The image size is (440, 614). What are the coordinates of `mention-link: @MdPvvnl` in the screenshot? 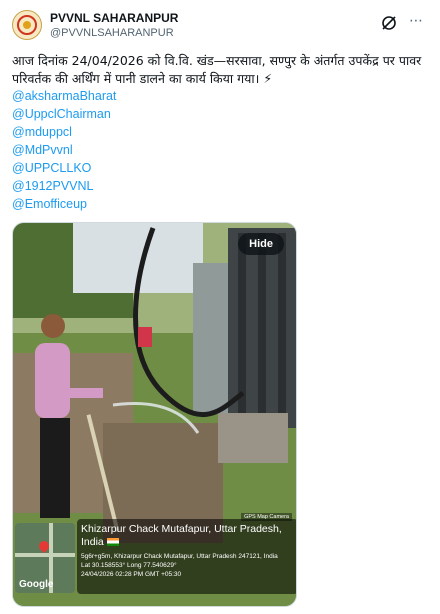 It's located at (162, 150).